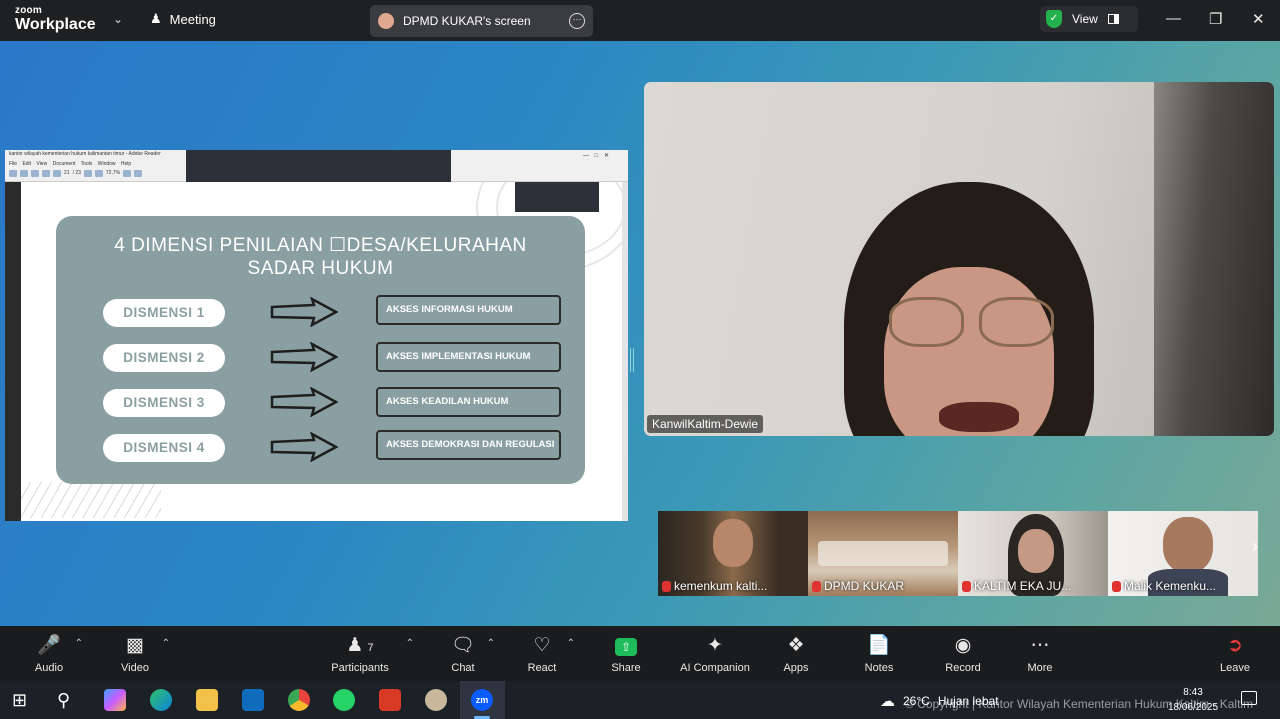 This screenshot has width=1280, height=719. What do you see at coordinates (705, 424) in the screenshot?
I see `speaker-name-tag: KanwilKaltim-Dewie` at bounding box center [705, 424].